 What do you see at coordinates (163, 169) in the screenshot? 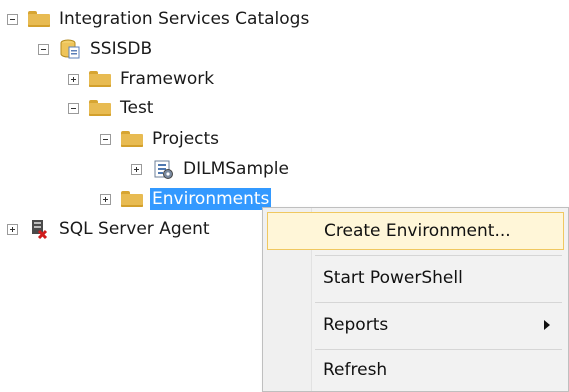
I see `package-icon` at bounding box center [163, 169].